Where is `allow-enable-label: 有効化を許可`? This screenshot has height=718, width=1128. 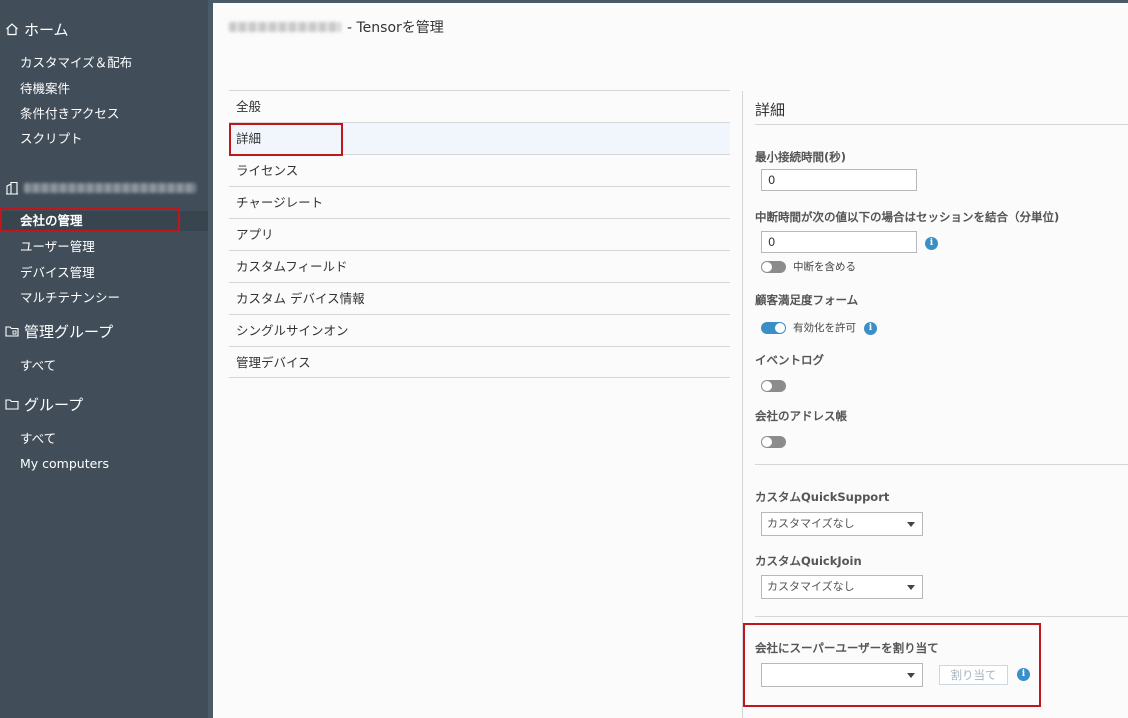
allow-enable-label: 有効化を許可 is located at coordinates (824, 328).